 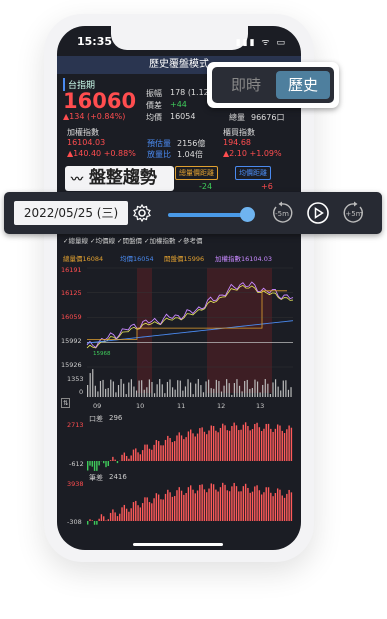 I want to click on mode-toggle: 即時 歷史, so click(x=273, y=85).